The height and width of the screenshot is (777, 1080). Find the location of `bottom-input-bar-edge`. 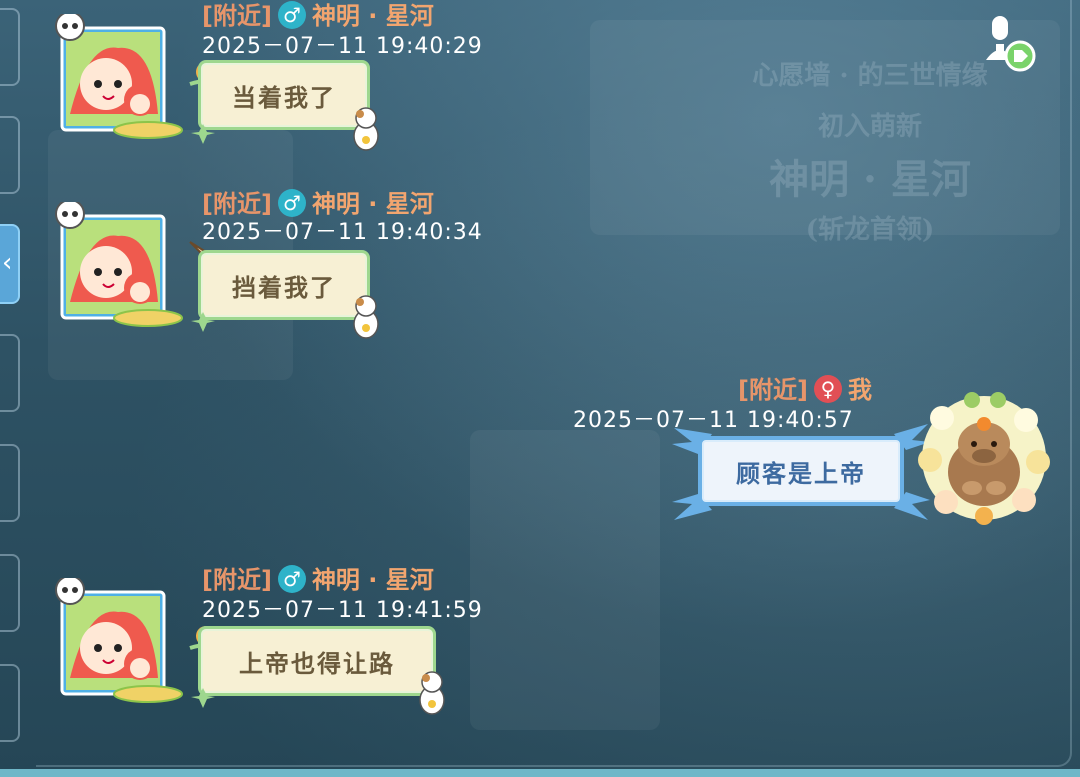

bottom-input-bar-edge is located at coordinates (540, 773).